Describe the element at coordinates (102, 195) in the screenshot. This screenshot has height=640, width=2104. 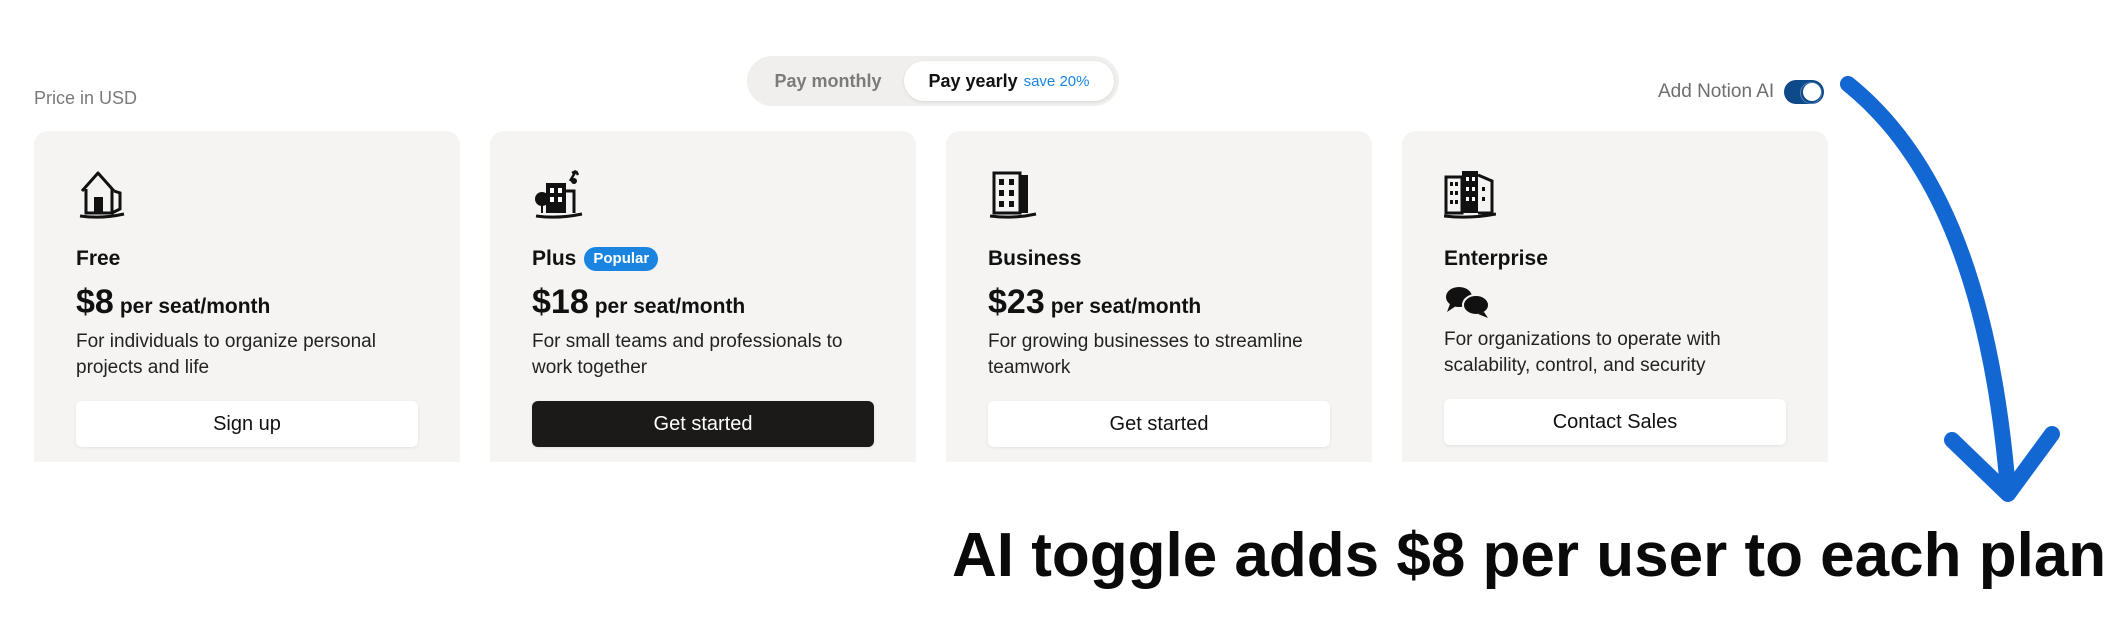
I see `house-icon` at that location.